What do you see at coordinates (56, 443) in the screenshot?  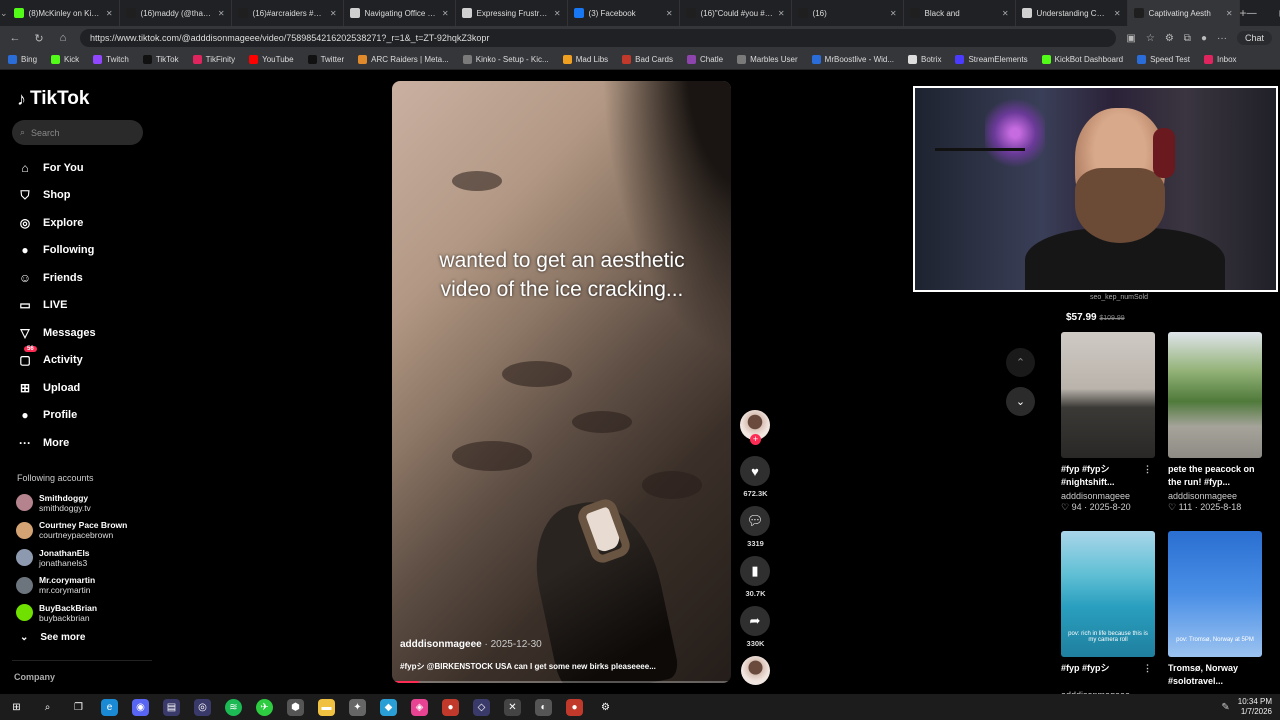 I see `sidebar-item-more: ··· More` at bounding box center [56, 443].